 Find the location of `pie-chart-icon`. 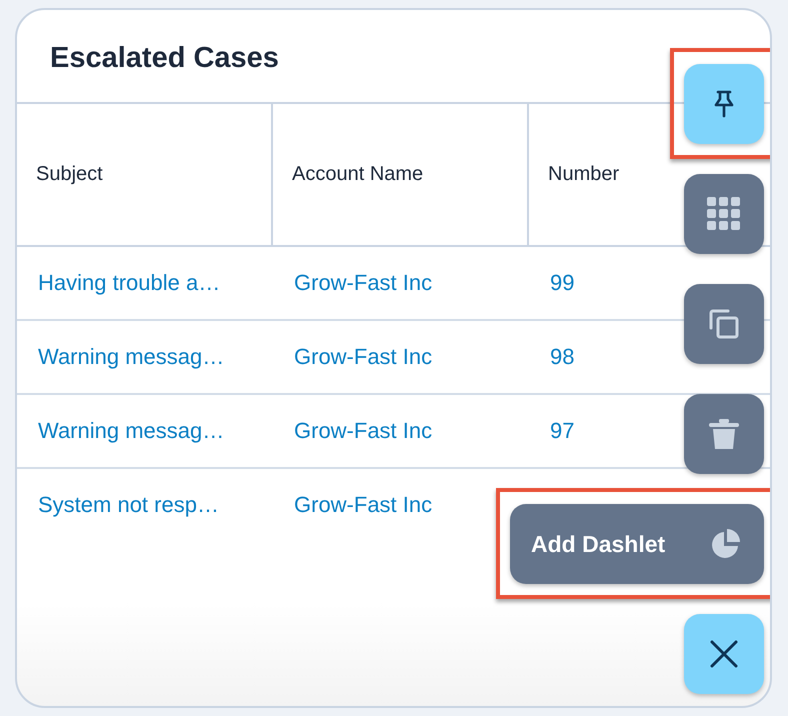

pie-chart-icon is located at coordinates (726, 544).